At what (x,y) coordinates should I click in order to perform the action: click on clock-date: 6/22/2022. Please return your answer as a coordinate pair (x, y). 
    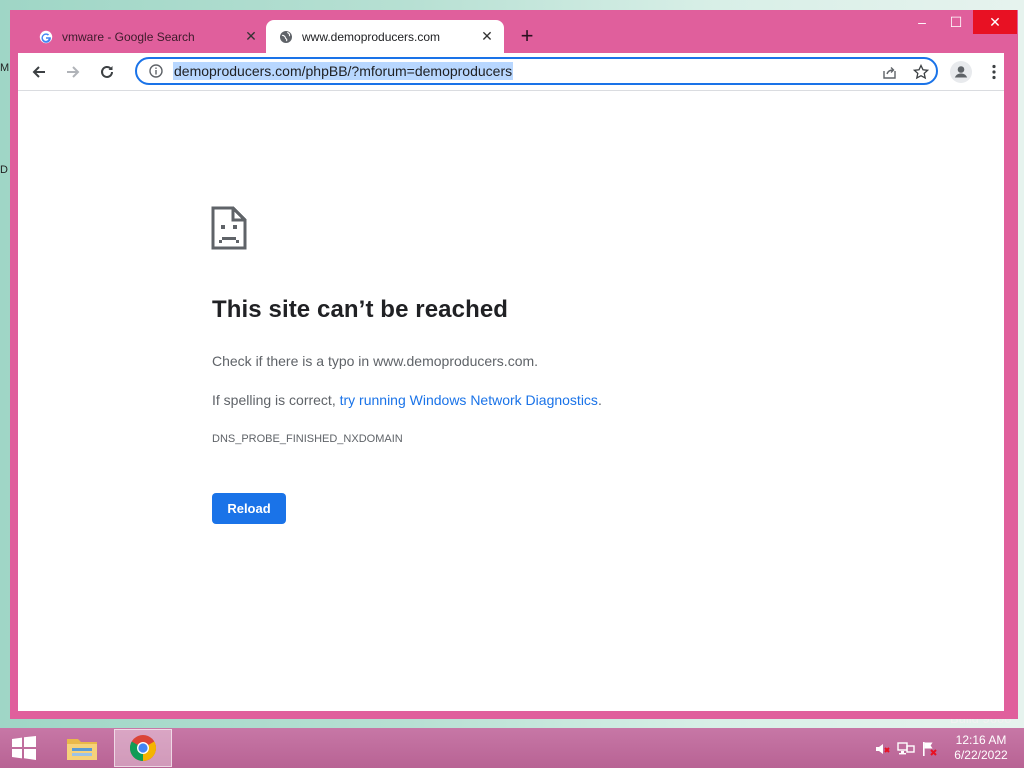
    Looking at the image, I should click on (981, 755).